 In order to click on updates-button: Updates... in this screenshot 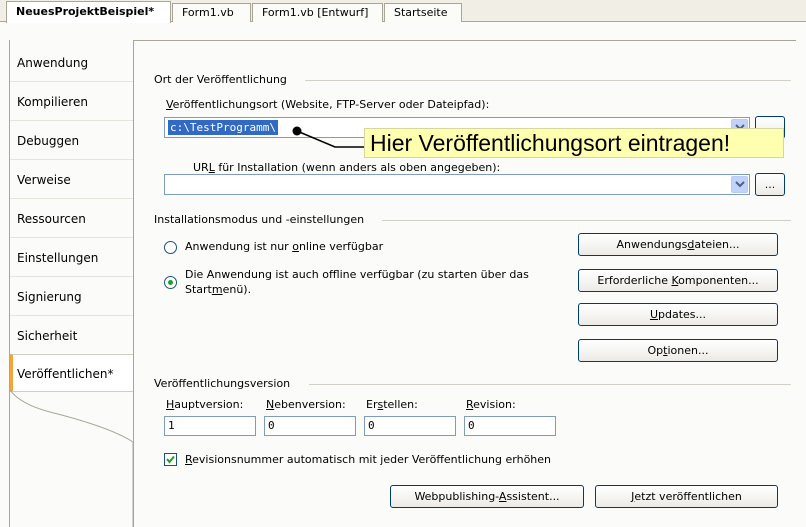, I will do `click(678, 314)`.